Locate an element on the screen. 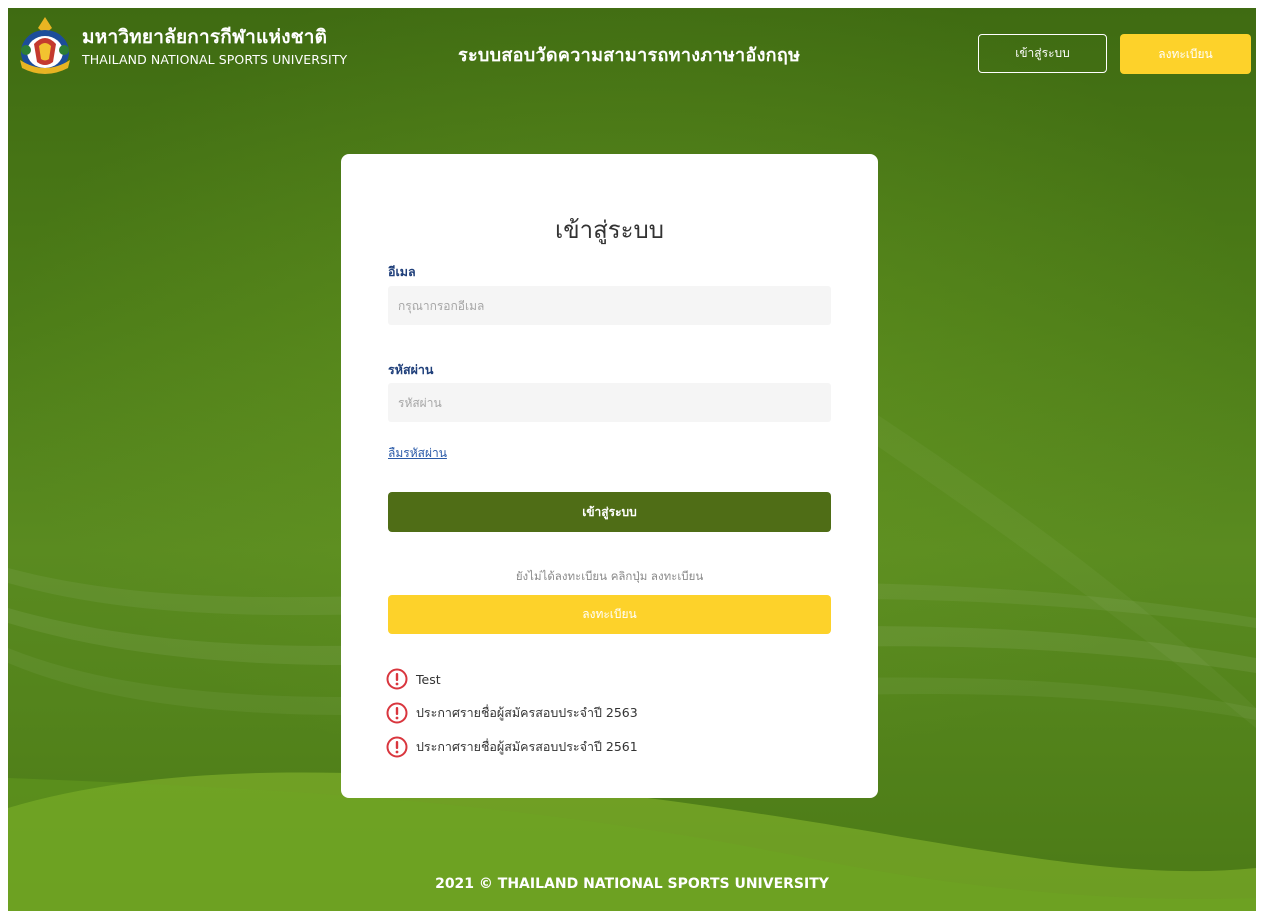 This screenshot has width=1264, height=911. register-hint: ยังไม่ได้ลงทะเบียน คลิกปุ่ม ลงทะเบียน is located at coordinates (609, 576).